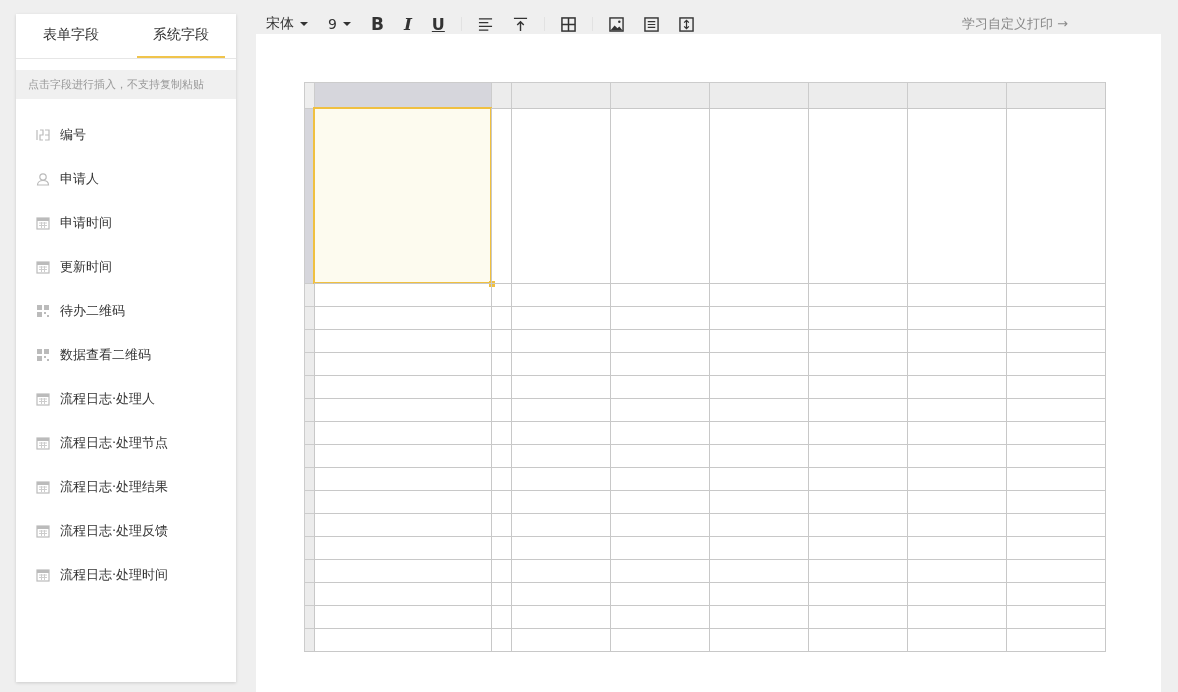  I want to click on field-item: 编号, so click(73, 135).